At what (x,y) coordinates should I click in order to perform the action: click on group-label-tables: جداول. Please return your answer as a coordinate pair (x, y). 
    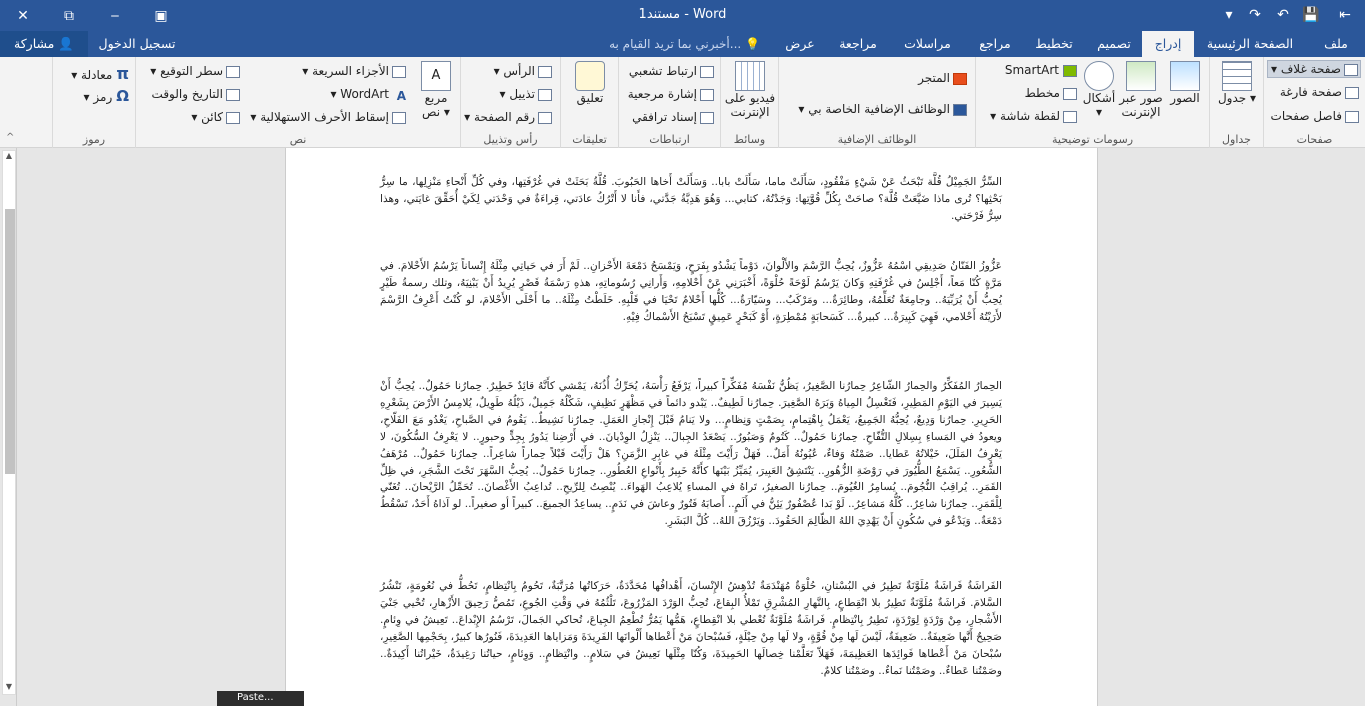
    Looking at the image, I should click on (1236, 139).